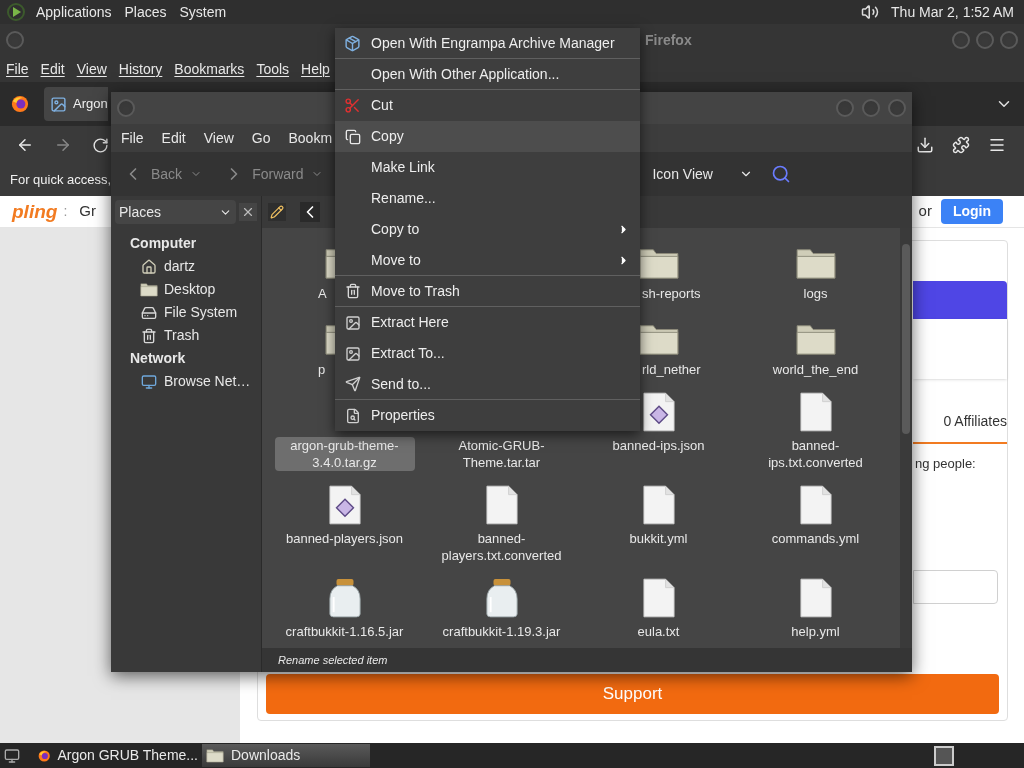 The height and width of the screenshot is (768, 1024). Describe the element at coordinates (815, 369) in the screenshot. I see `file-name: world_the_end` at that location.